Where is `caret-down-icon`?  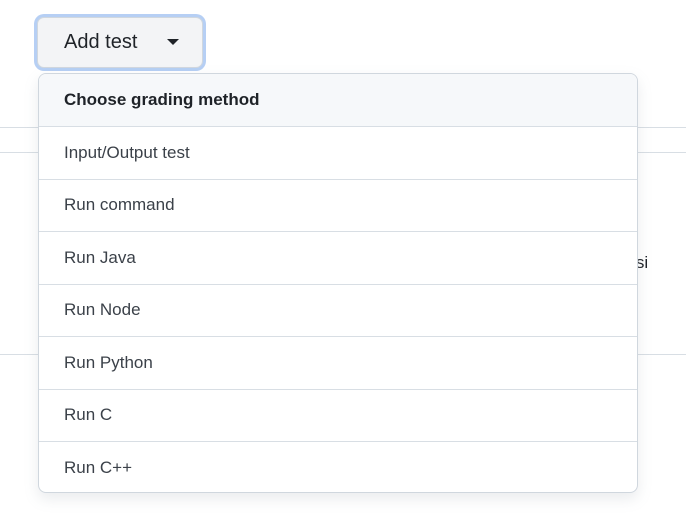
caret-down-icon is located at coordinates (173, 42).